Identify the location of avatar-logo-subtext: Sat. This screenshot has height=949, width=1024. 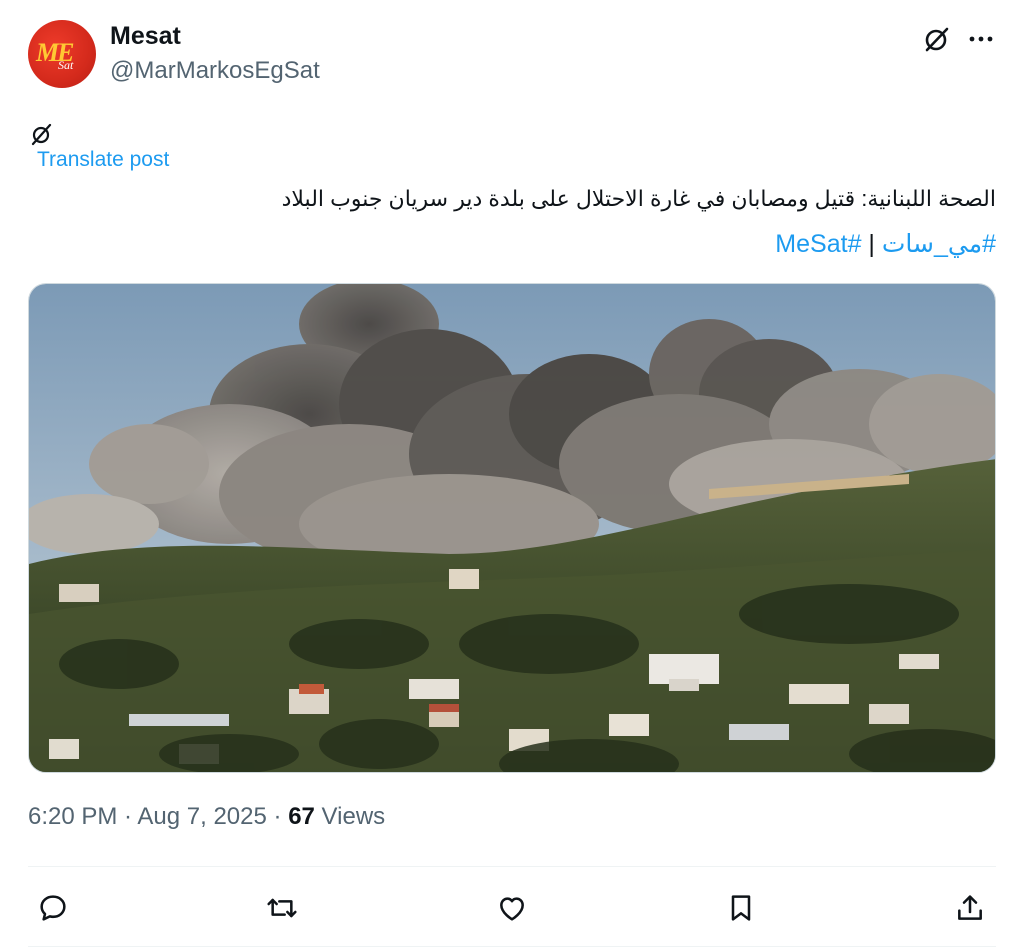
(66, 65).